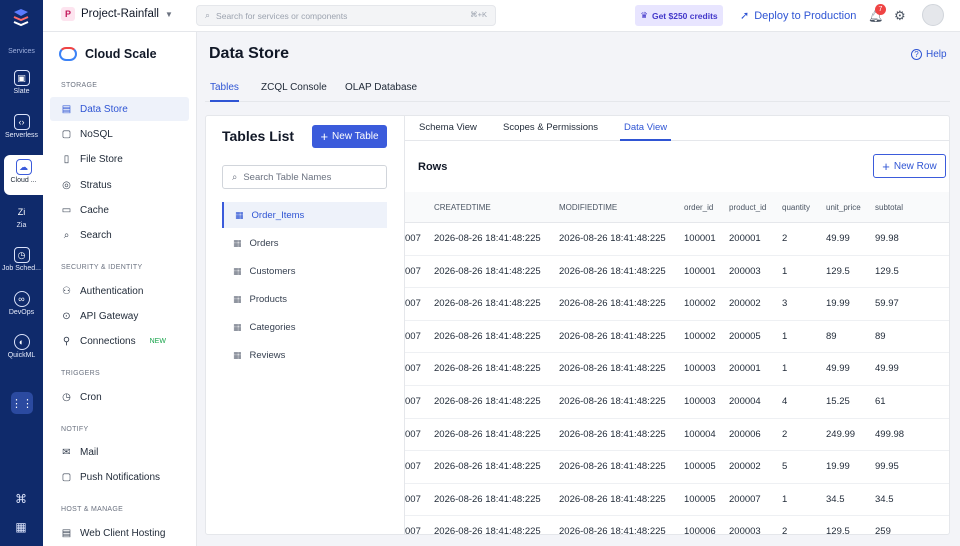 The image size is (960, 546). Describe the element at coordinates (838, 369) in the screenshot. I see `table-cell: 49.99` at that location.